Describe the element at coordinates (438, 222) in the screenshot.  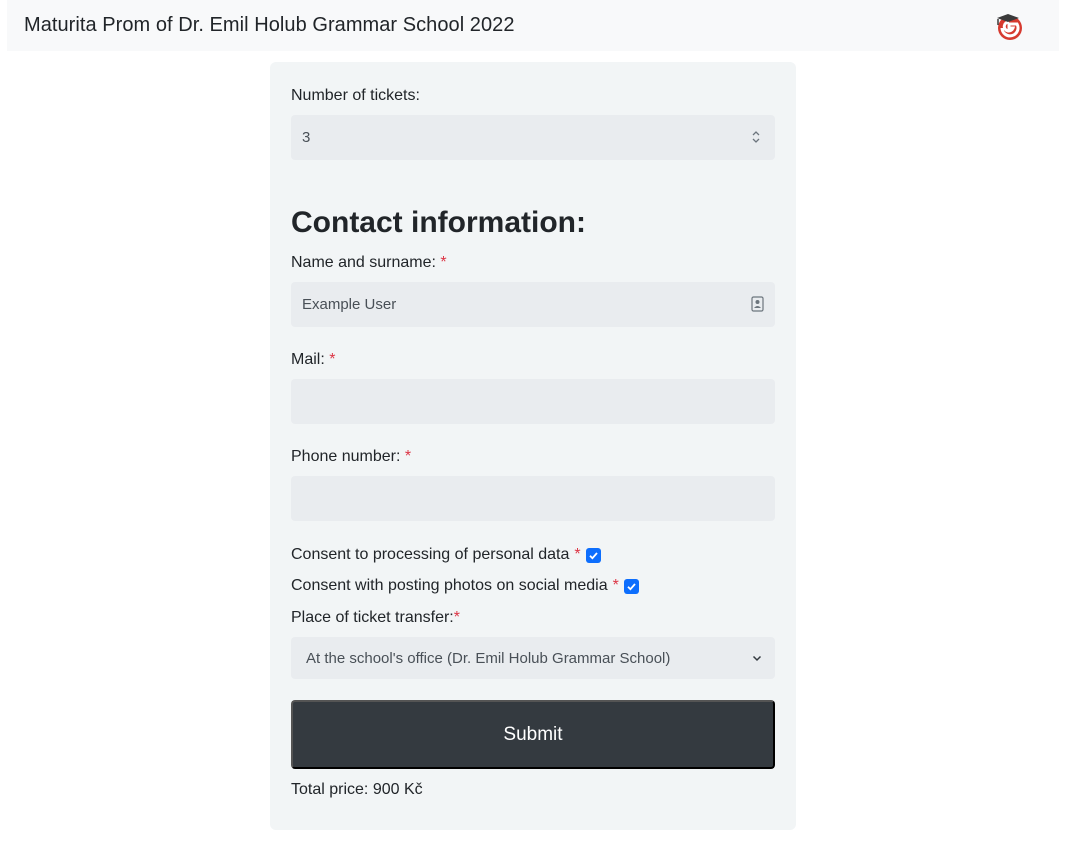
I see `contact-title: Contact information:` at that location.